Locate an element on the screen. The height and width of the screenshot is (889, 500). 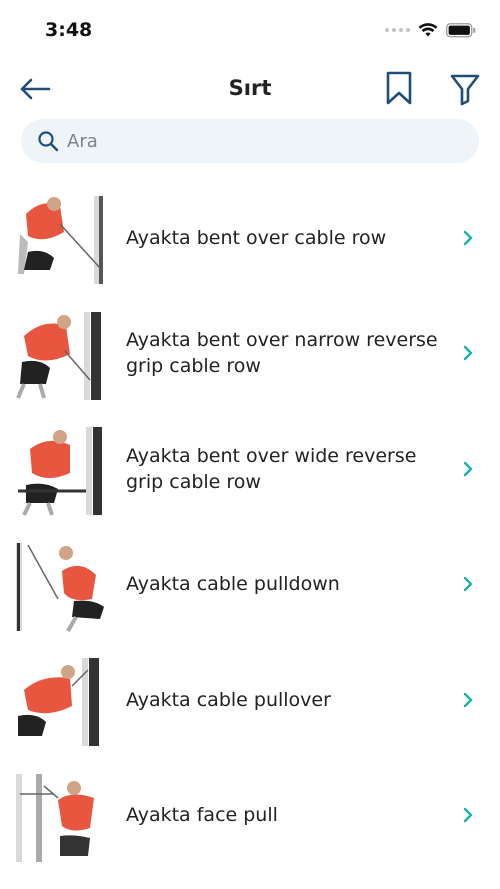
exercise-title: Ayakta cable pulldown is located at coordinates (233, 584).